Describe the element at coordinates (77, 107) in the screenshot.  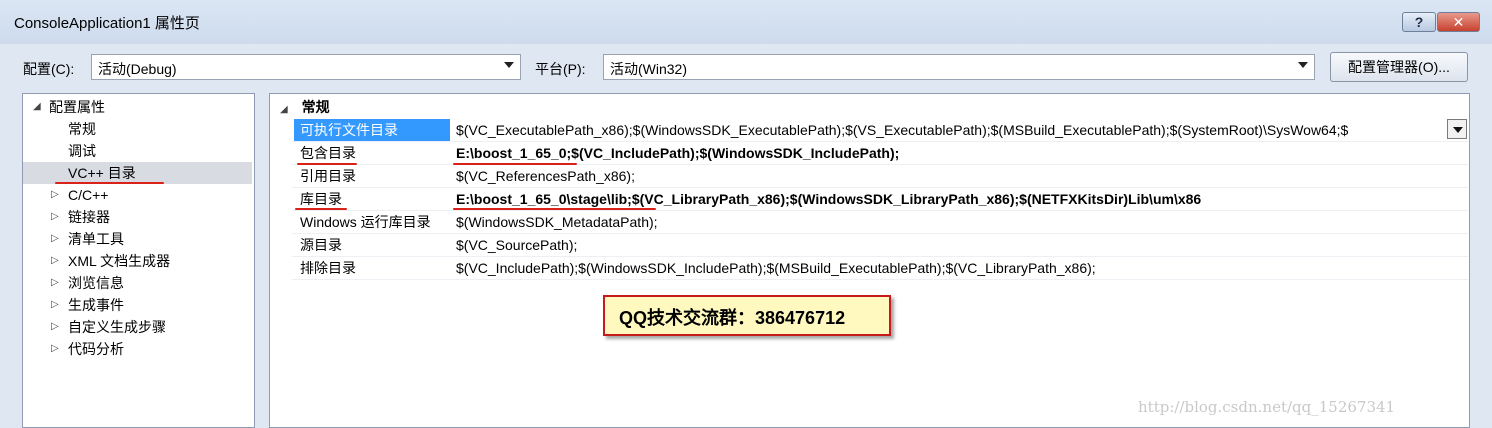
I see `tree-root-label: 配置属性` at that location.